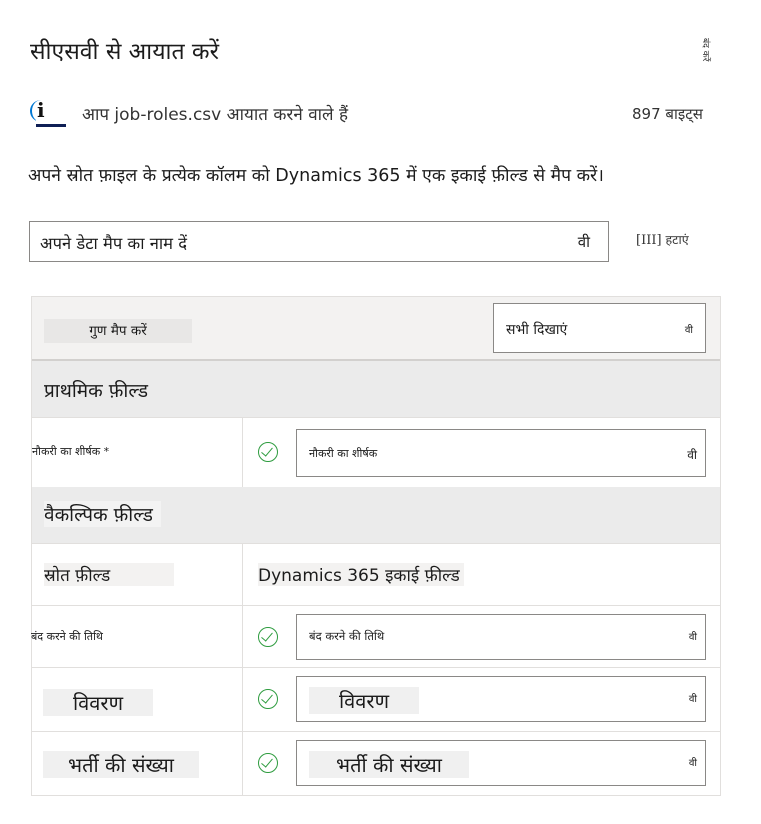 This screenshot has width=761, height=824. What do you see at coordinates (501, 763) in the screenshot?
I see `target-field-dropdown: भर्ती की संख्या वी` at bounding box center [501, 763].